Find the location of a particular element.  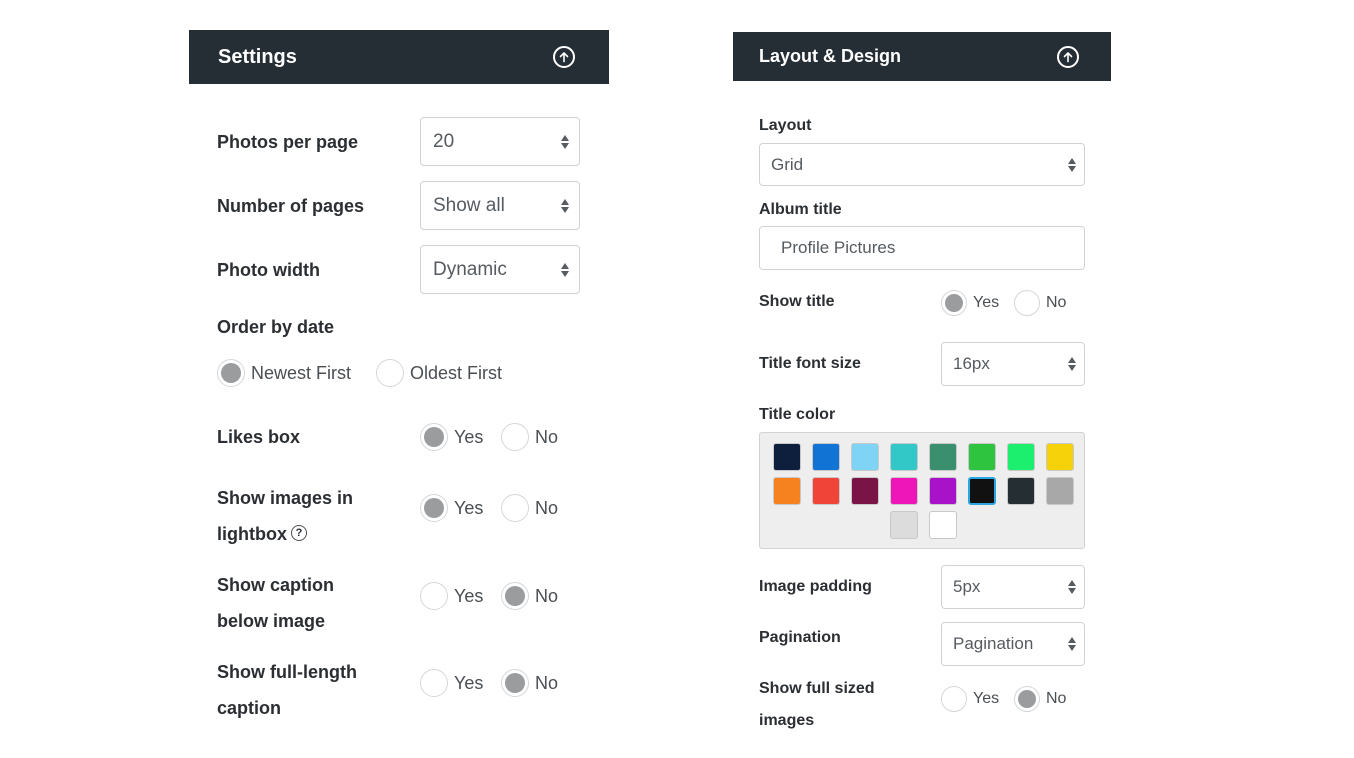

show-full-caption-label: Show full-length caption is located at coordinates (287, 690).